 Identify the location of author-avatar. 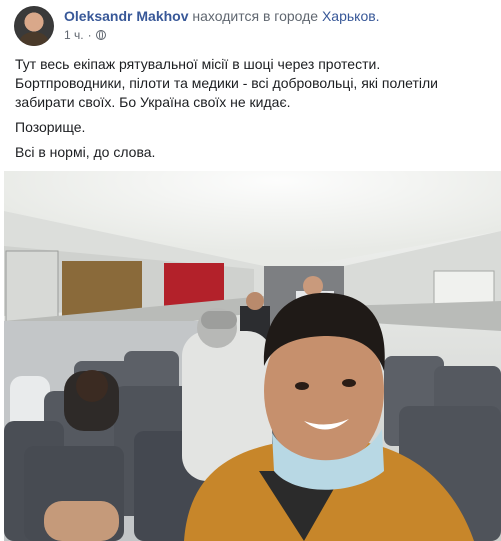
(34, 26).